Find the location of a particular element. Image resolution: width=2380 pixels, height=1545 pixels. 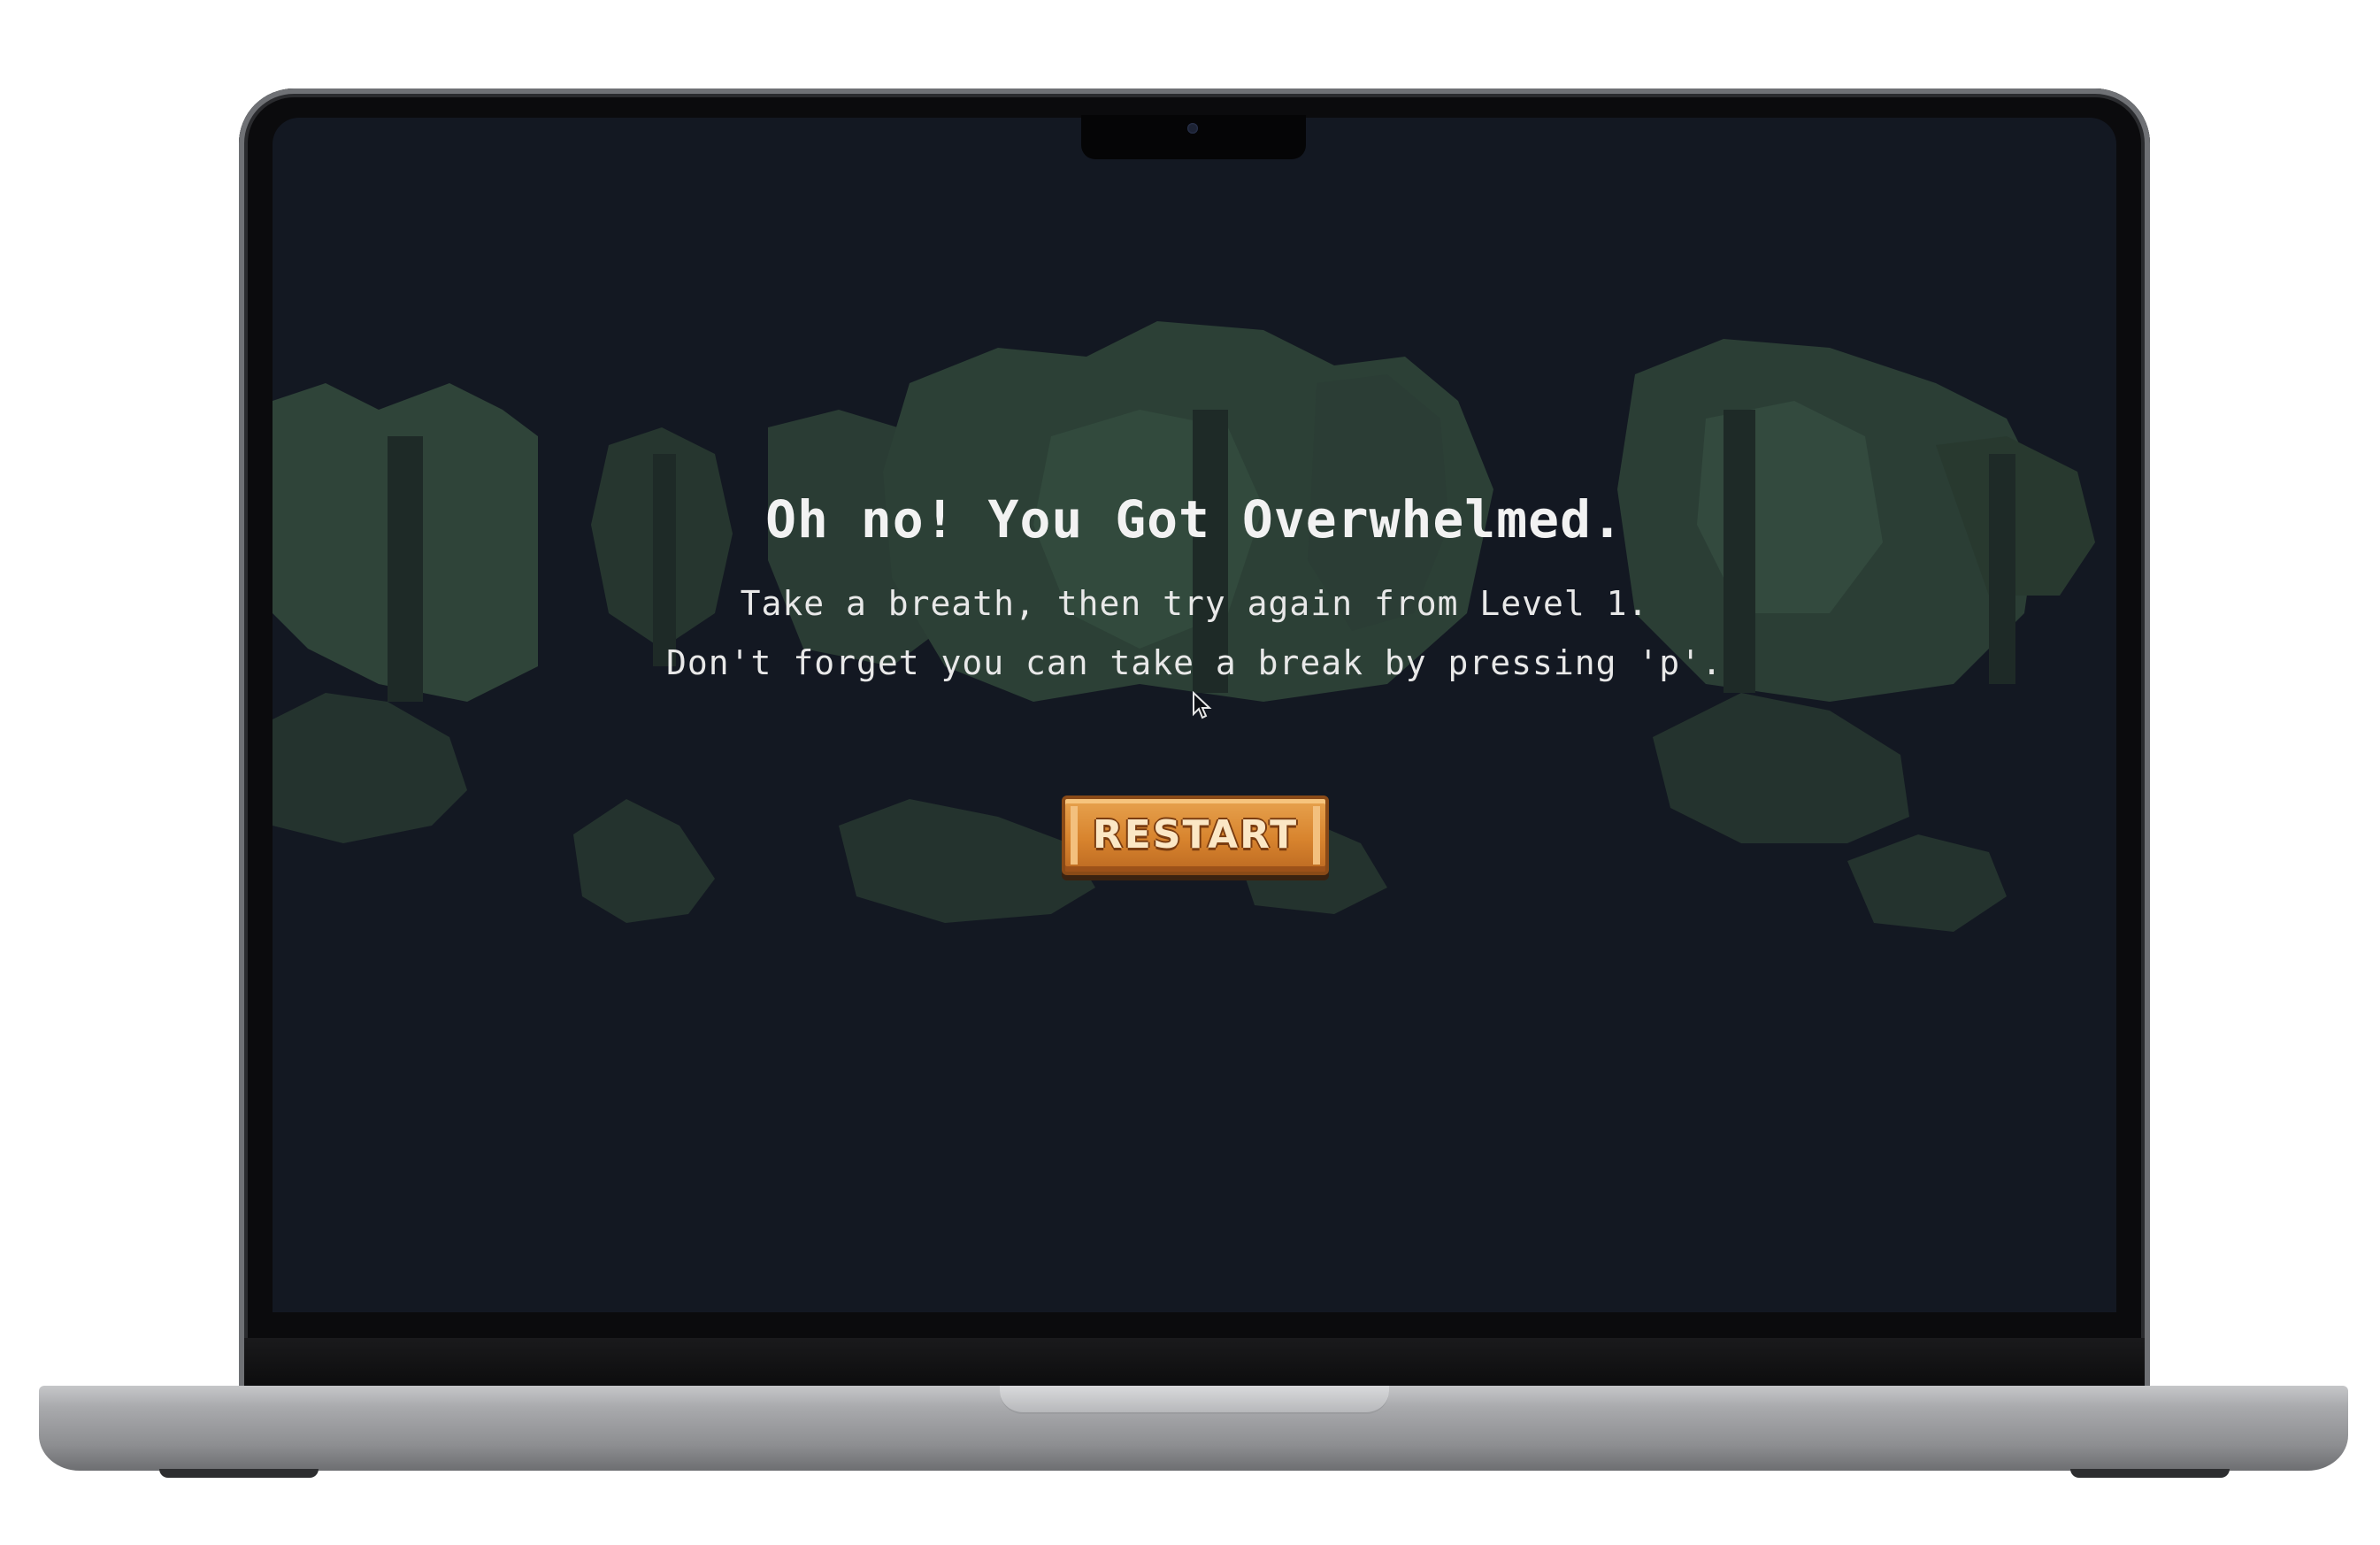

restart-button: RESTART is located at coordinates (1195, 835).